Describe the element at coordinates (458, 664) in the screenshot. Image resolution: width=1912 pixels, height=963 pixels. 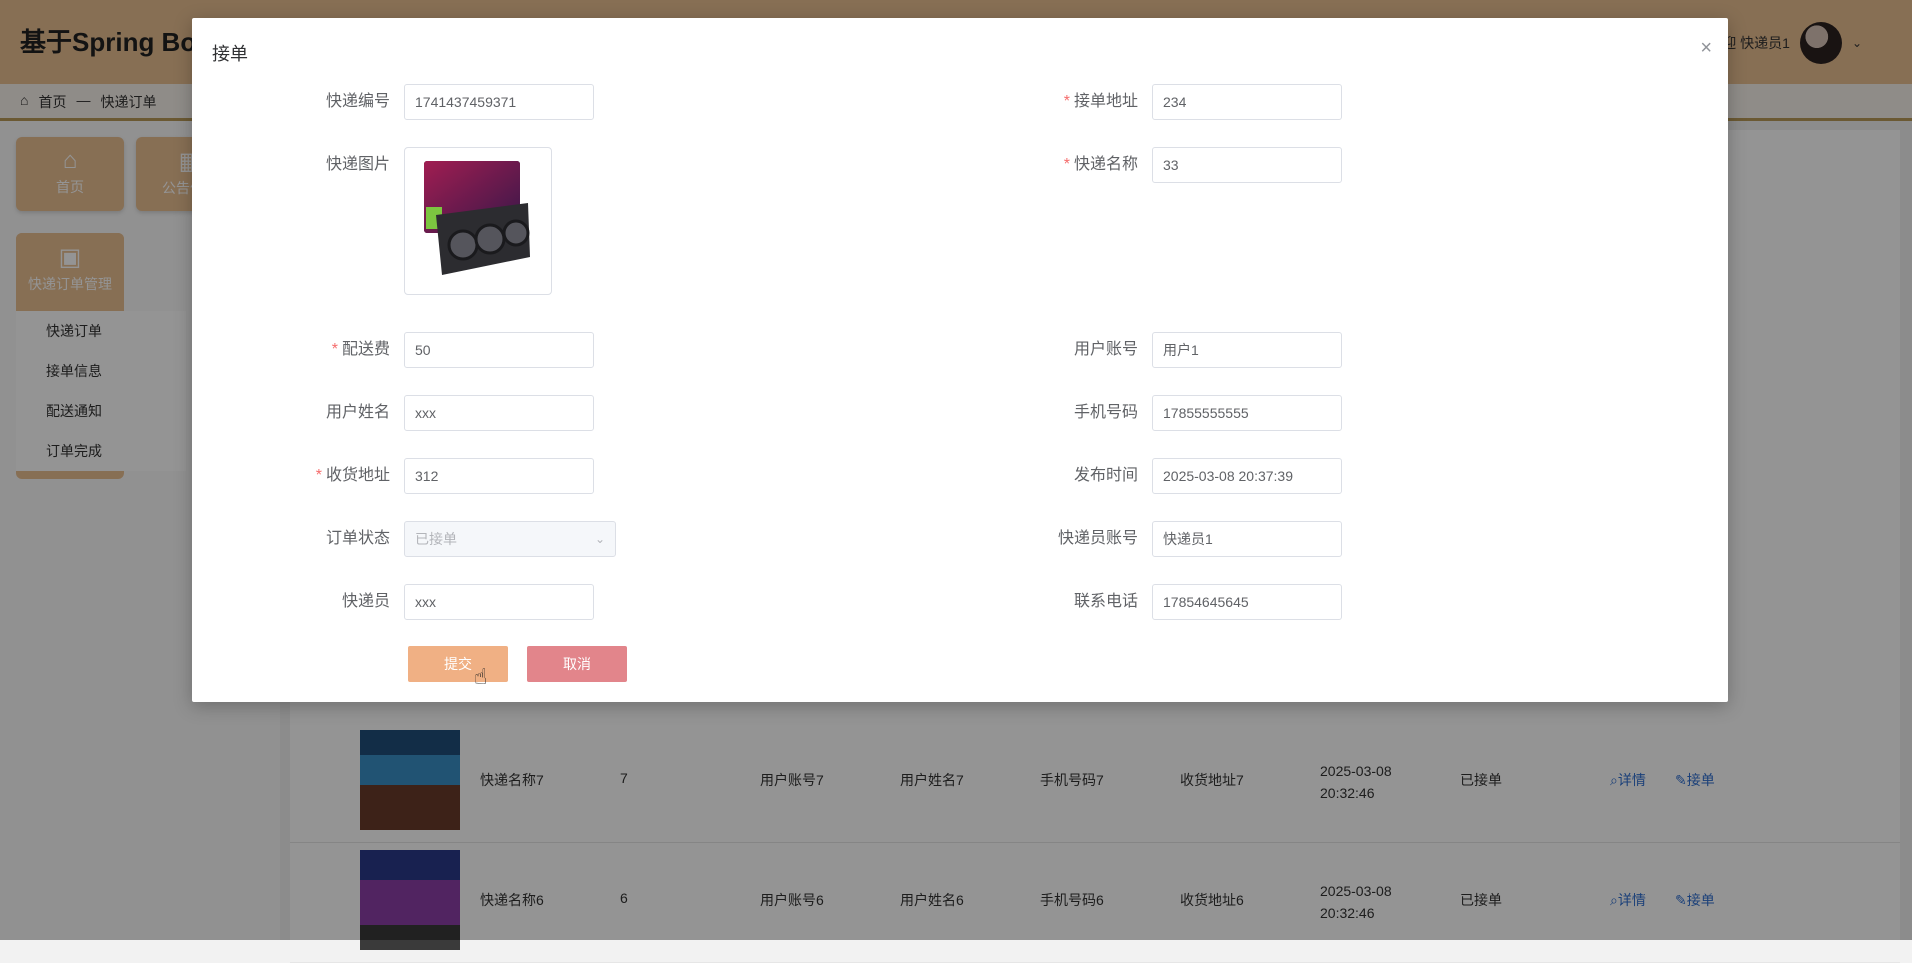
I see `submit-button: 提交` at that location.